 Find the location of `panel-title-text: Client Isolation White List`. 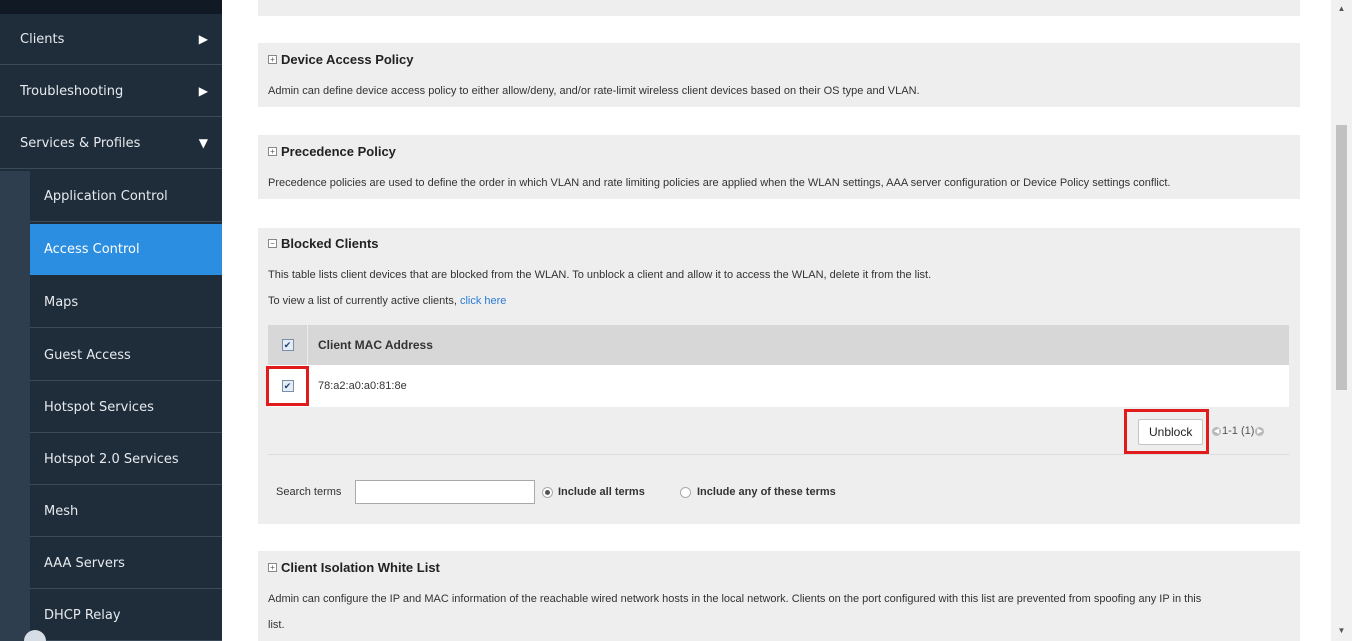

panel-title-text: Client Isolation White List is located at coordinates (360, 567).